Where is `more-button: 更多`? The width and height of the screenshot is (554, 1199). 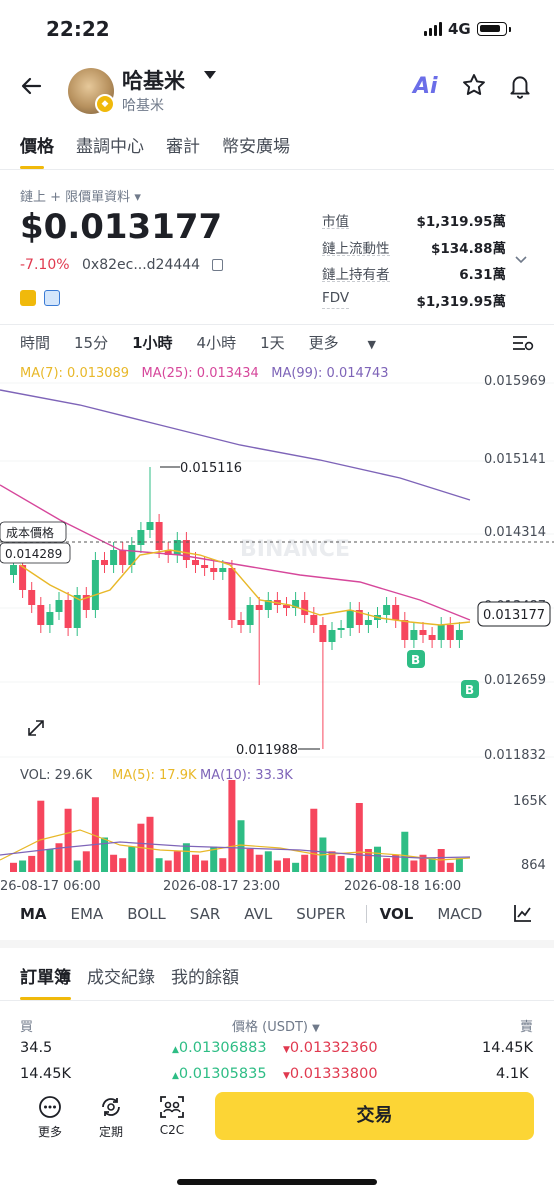
more-button: 更多 is located at coordinates (50, 1117).